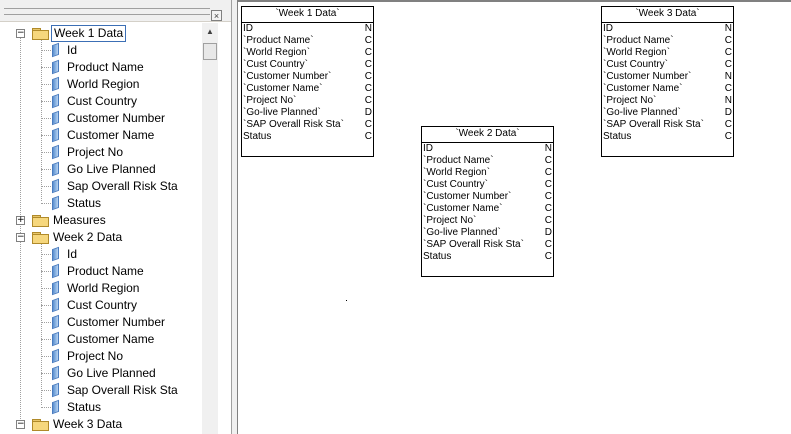 The image size is (791, 434). I want to click on field-name: Status, so click(617, 136).